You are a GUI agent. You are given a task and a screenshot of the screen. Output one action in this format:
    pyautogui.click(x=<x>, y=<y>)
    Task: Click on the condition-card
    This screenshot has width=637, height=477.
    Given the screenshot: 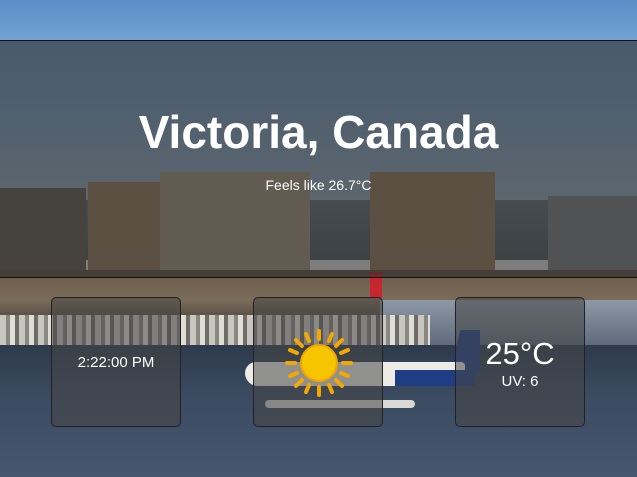 What is the action you would take?
    pyautogui.click(x=318, y=362)
    